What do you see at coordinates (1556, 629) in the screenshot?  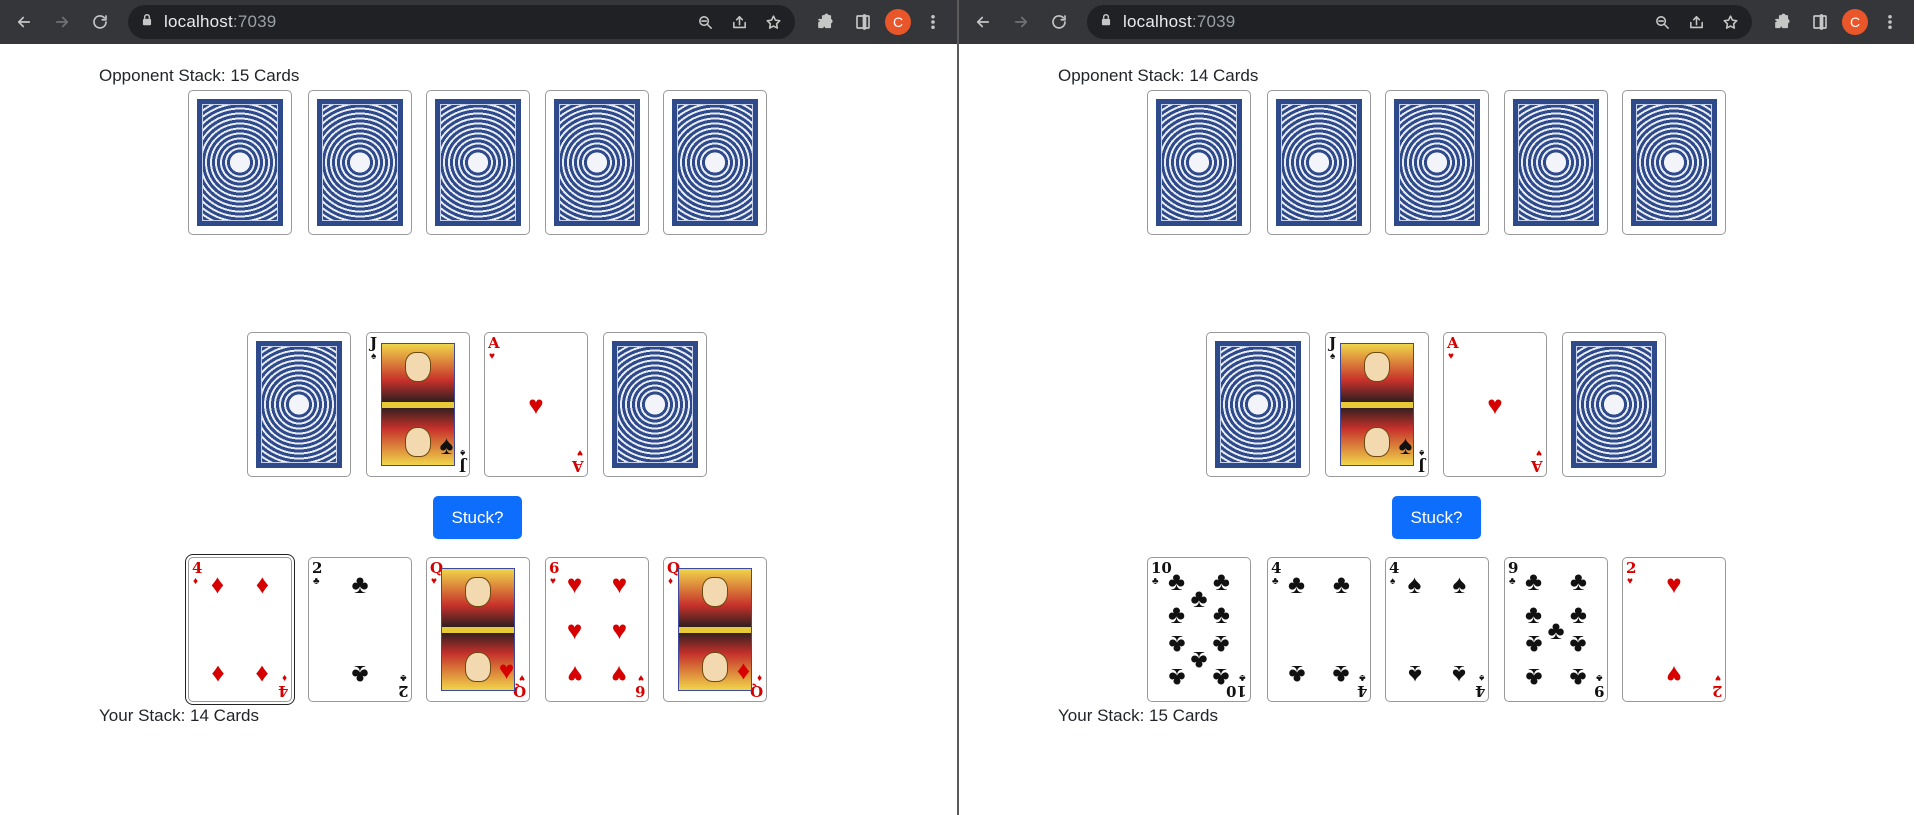 I see `player-hand-card: 9 9 ♣ ♣ ♣ ♣ ♣ ♣ ♣ ♣ ♣ ♣ ♣` at bounding box center [1556, 629].